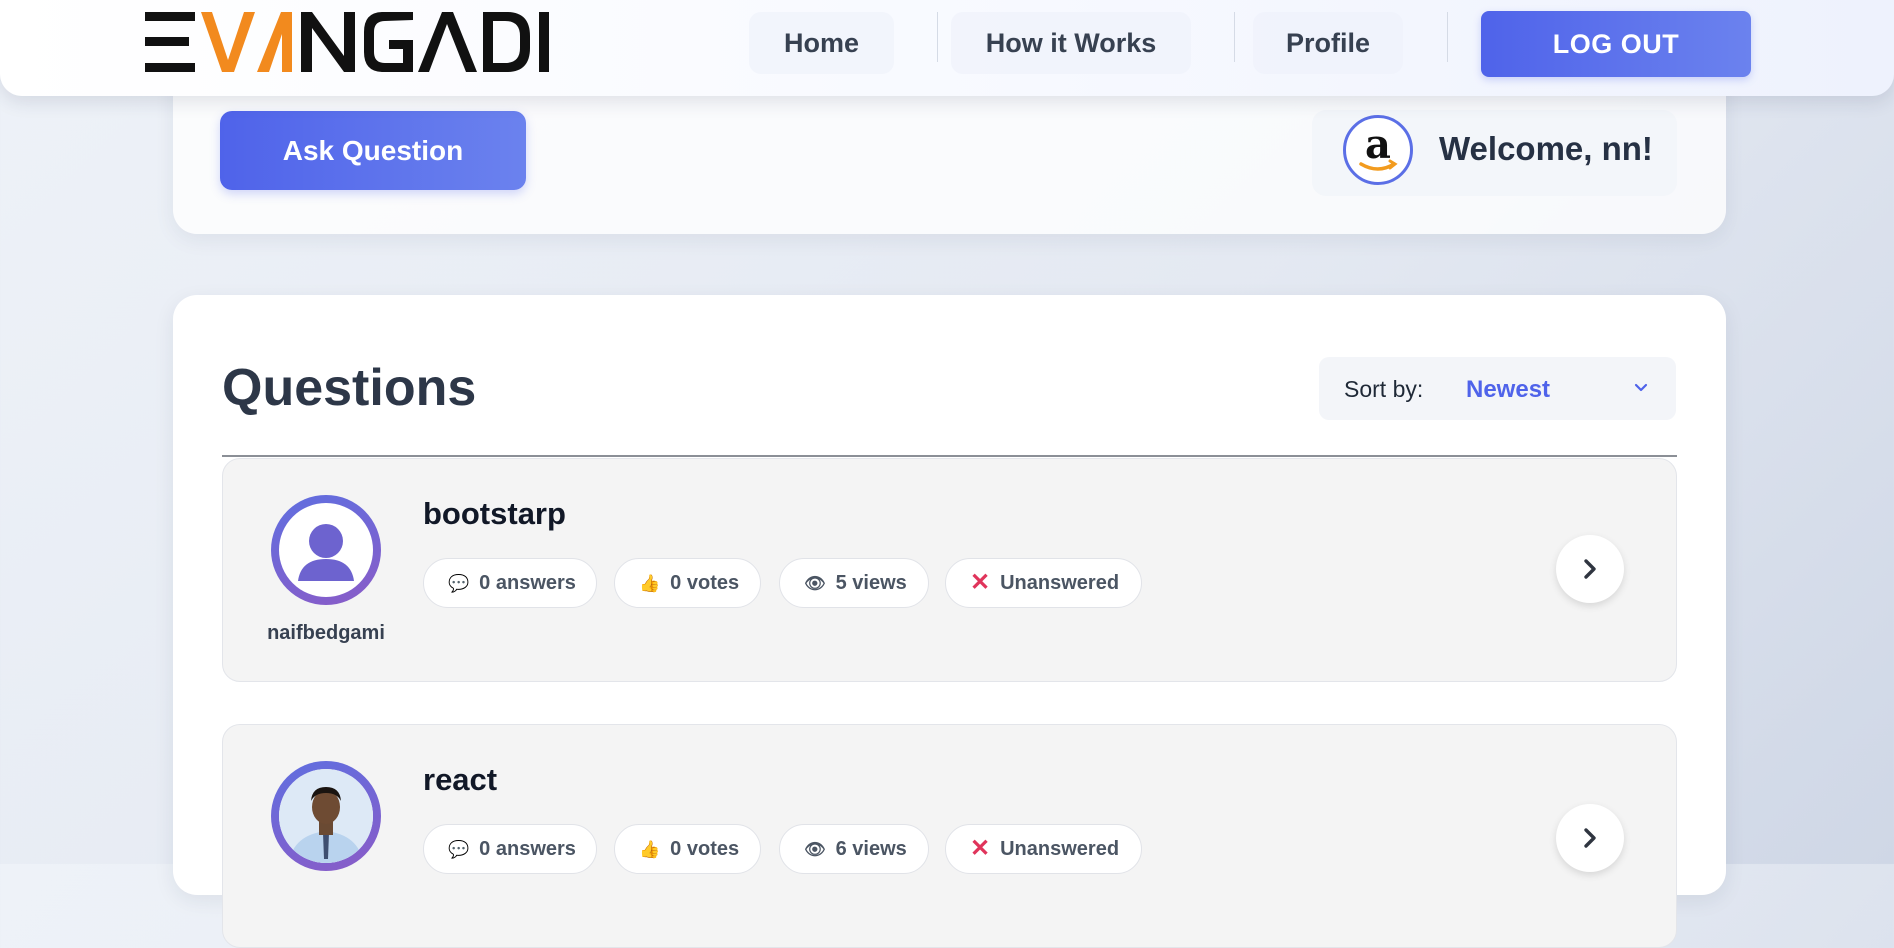 This screenshot has width=1894, height=948. I want to click on logo-letter-a, so click(274, 42).